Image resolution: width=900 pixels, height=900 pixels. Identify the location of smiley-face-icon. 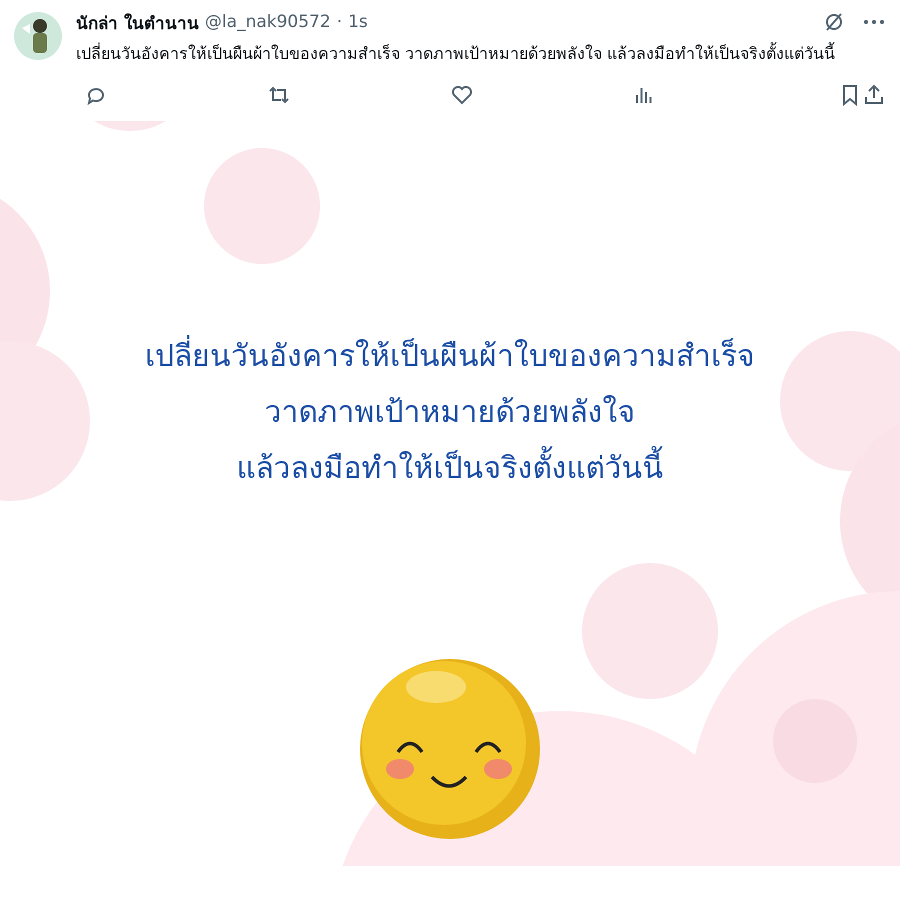
(450, 749).